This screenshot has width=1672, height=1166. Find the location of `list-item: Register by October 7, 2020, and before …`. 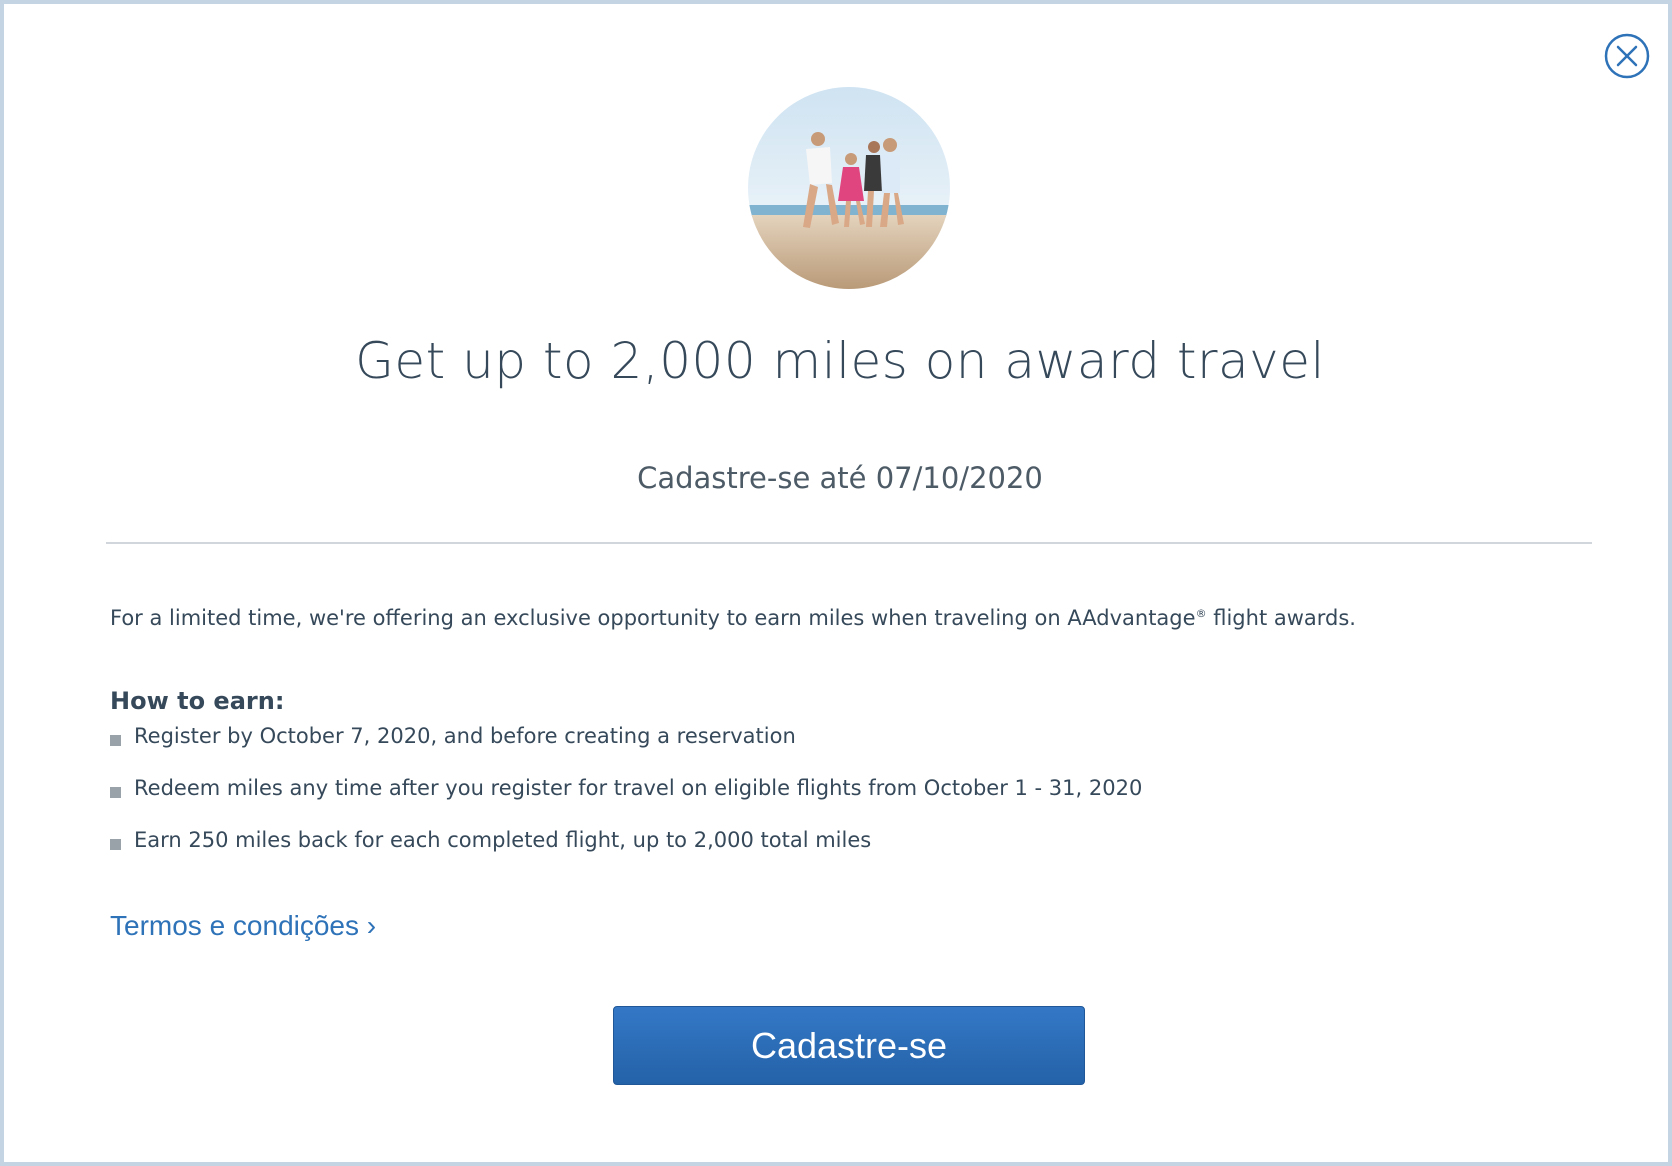

list-item: Register by October 7, 2020, and before … is located at coordinates (626, 750).